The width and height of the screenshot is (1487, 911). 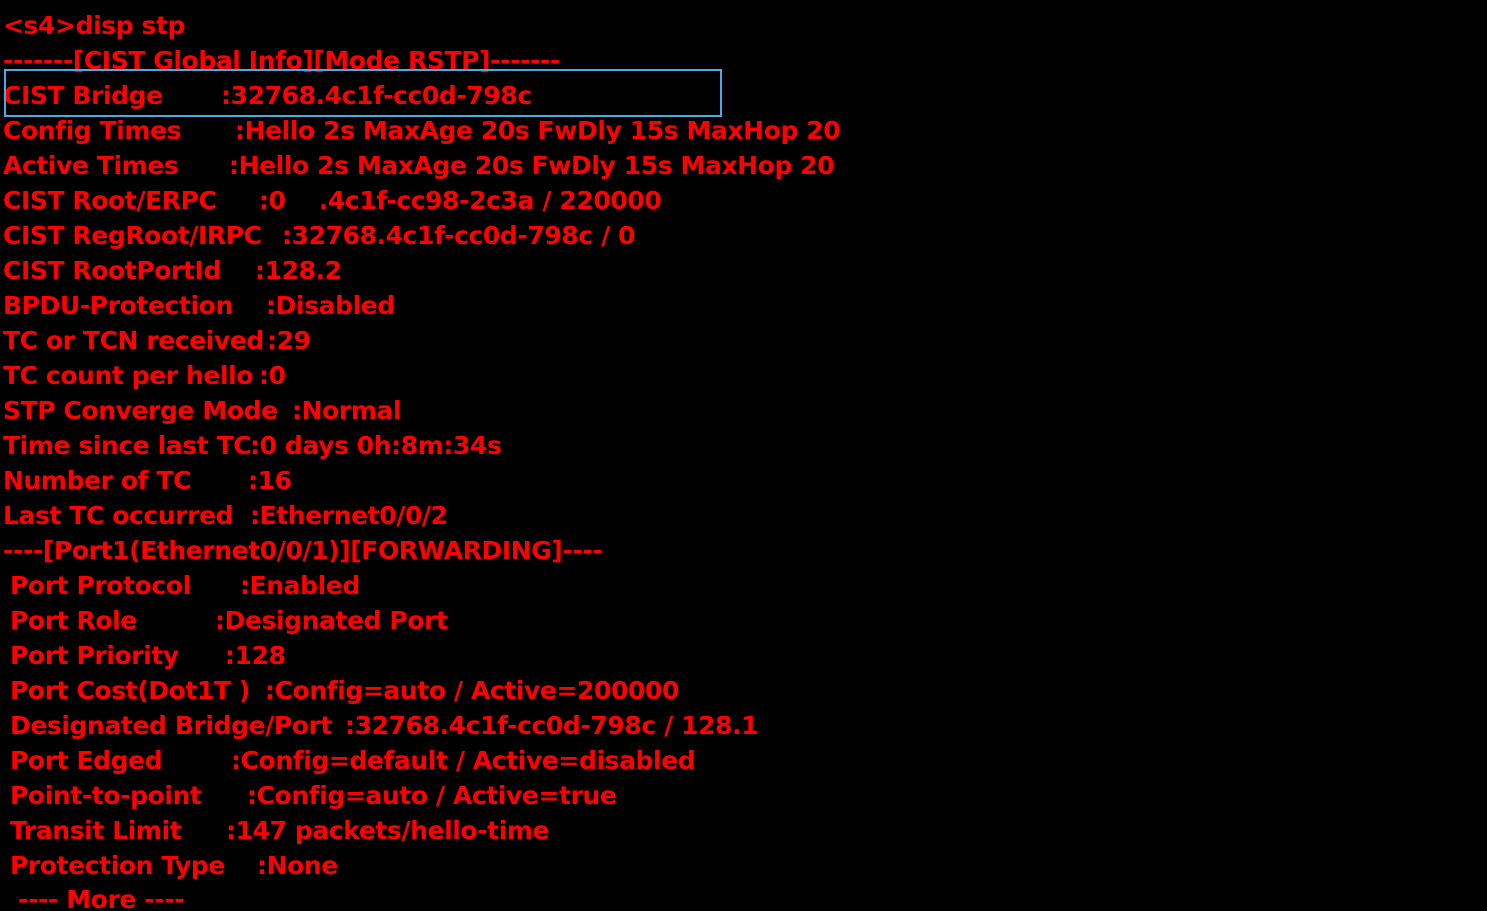 I want to click on port-row-priority: Port Priority :128, so click(x=148, y=655).